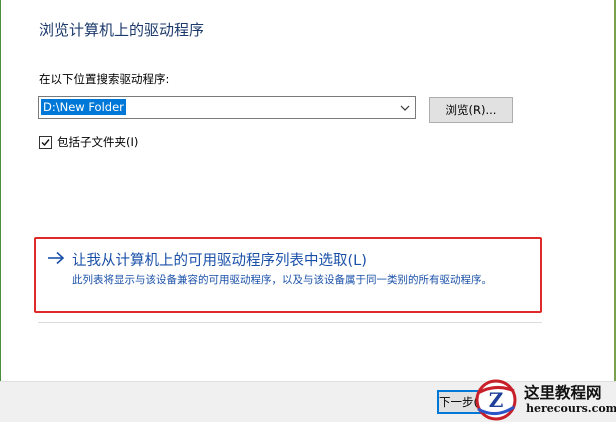  I want to click on watermark-site-name: 这里教程网, so click(563, 392).